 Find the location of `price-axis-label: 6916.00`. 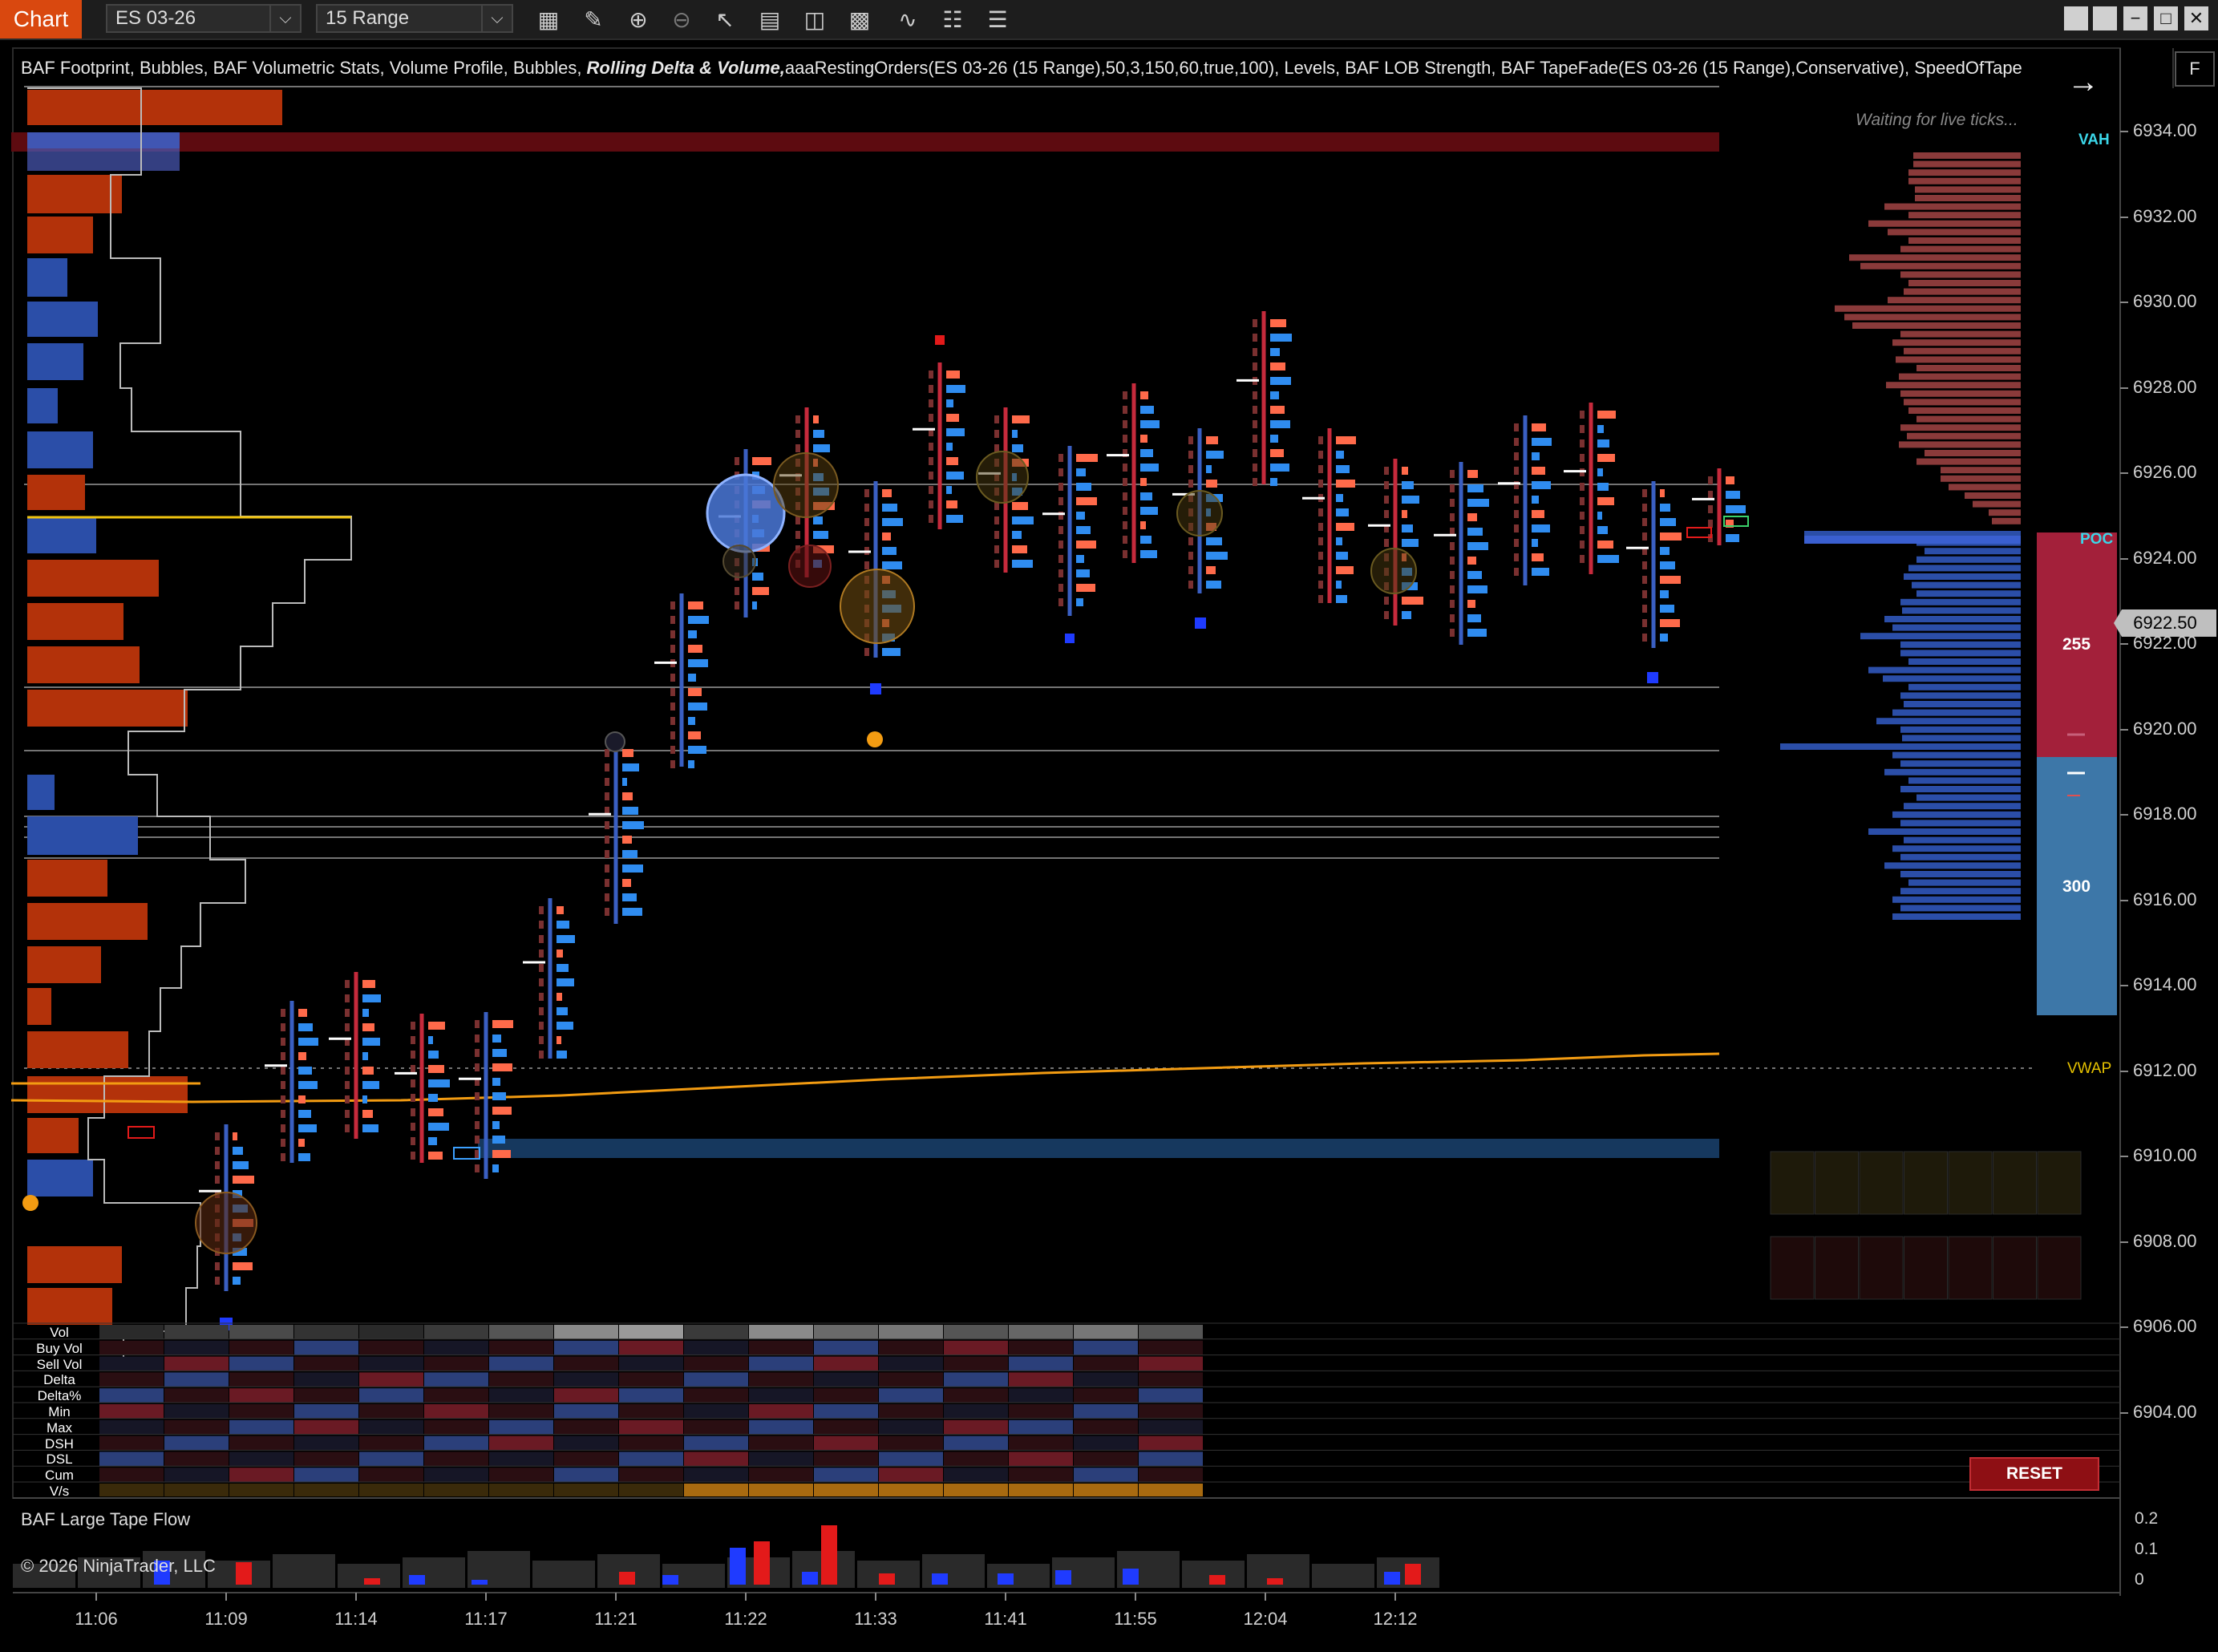

price-axis-label: 6916.00 is located at coordinates (2165, 899).